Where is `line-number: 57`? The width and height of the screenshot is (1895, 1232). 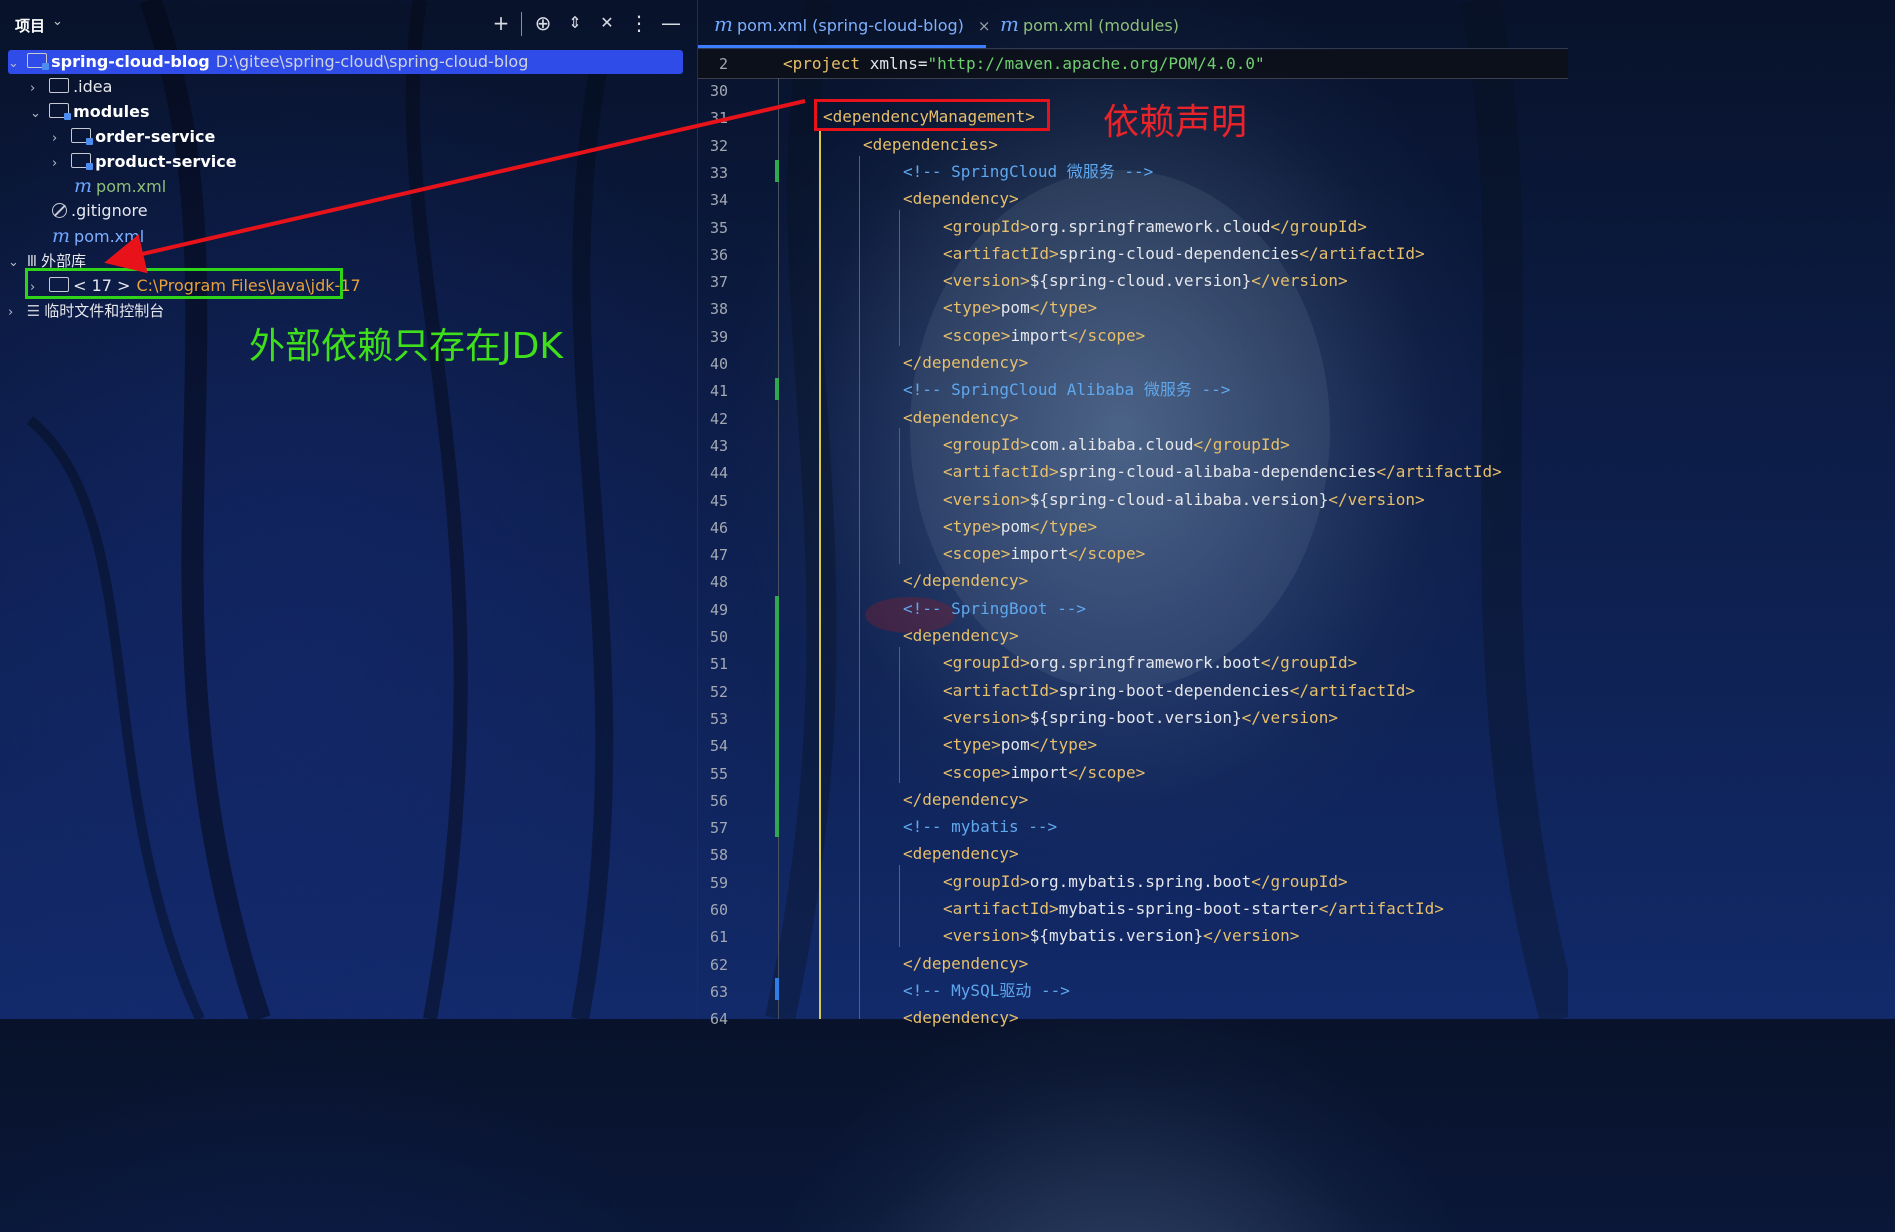
line-number: 57 is located at coordinates (713, 828).